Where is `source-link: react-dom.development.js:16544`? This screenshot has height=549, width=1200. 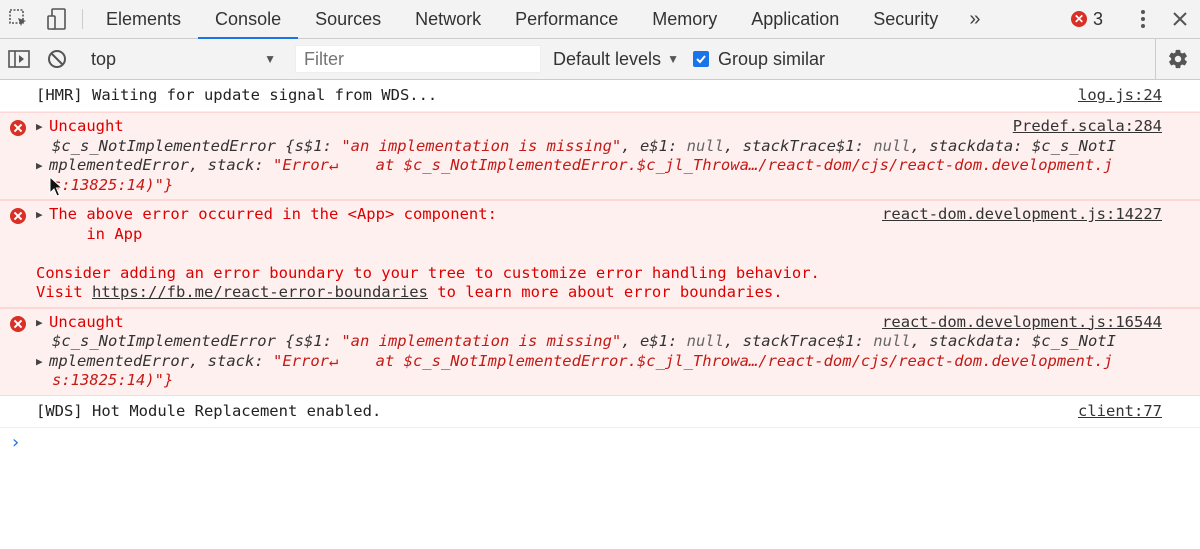
source-link: react-dom.development.js:16544 is located at coordinates (1022, 323).